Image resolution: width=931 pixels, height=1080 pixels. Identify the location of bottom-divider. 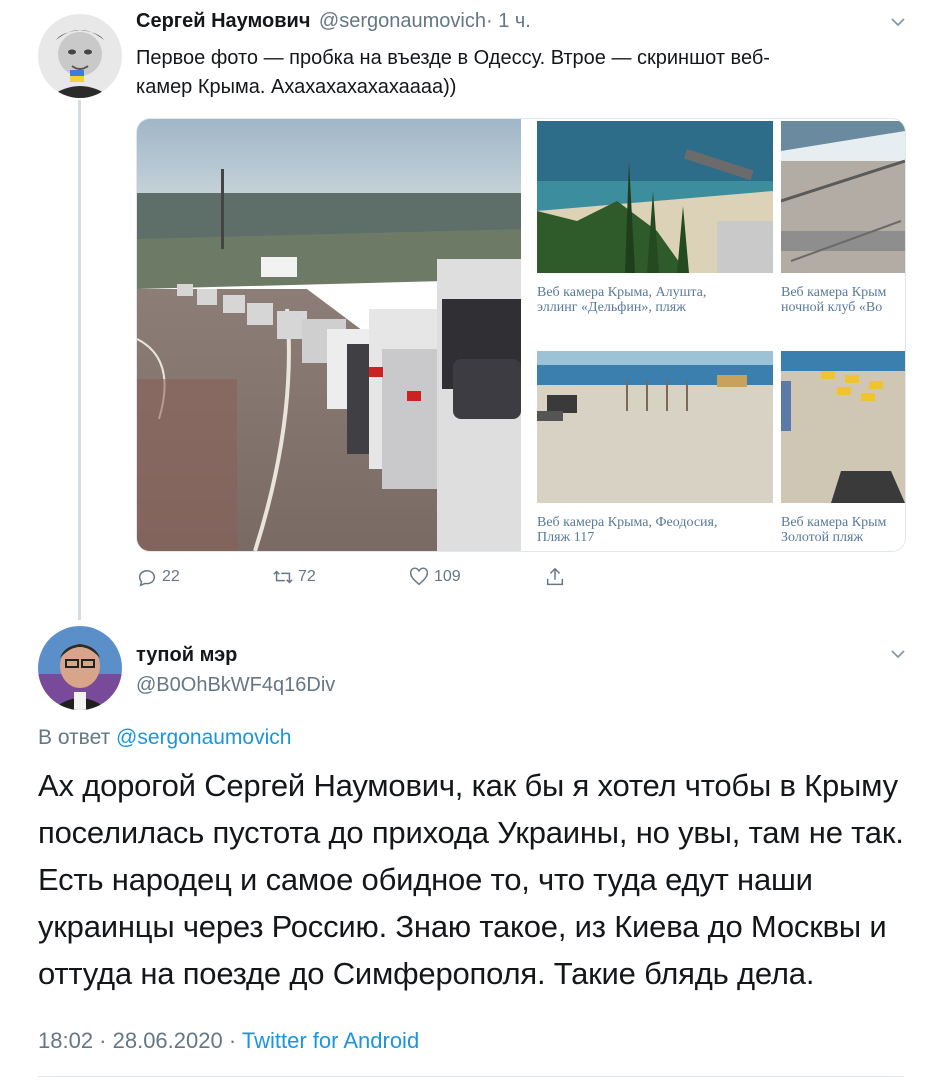
(471, 1076).